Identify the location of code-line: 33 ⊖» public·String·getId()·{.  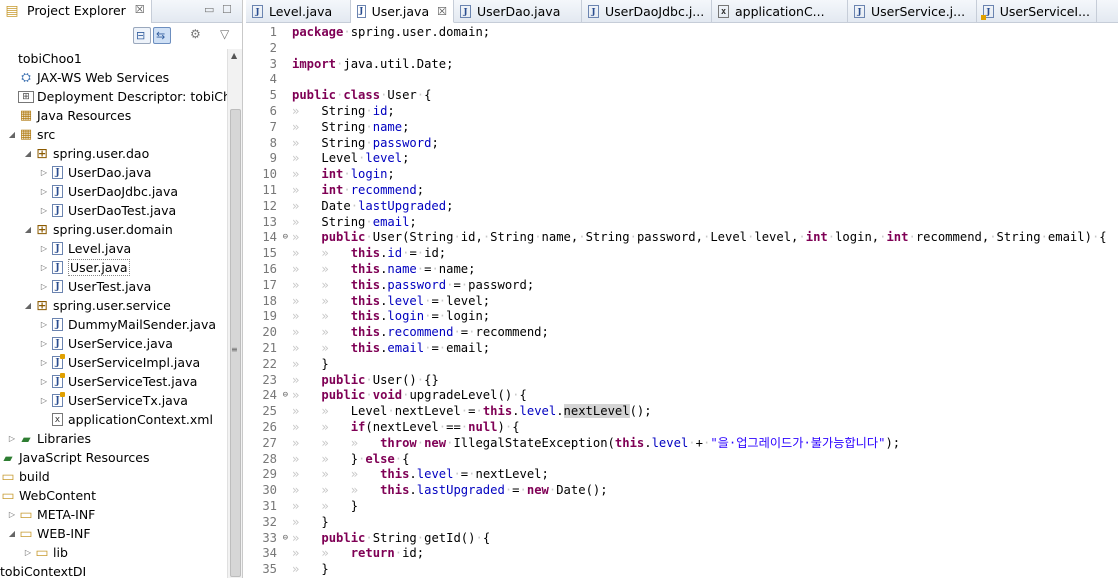
(682, 539).